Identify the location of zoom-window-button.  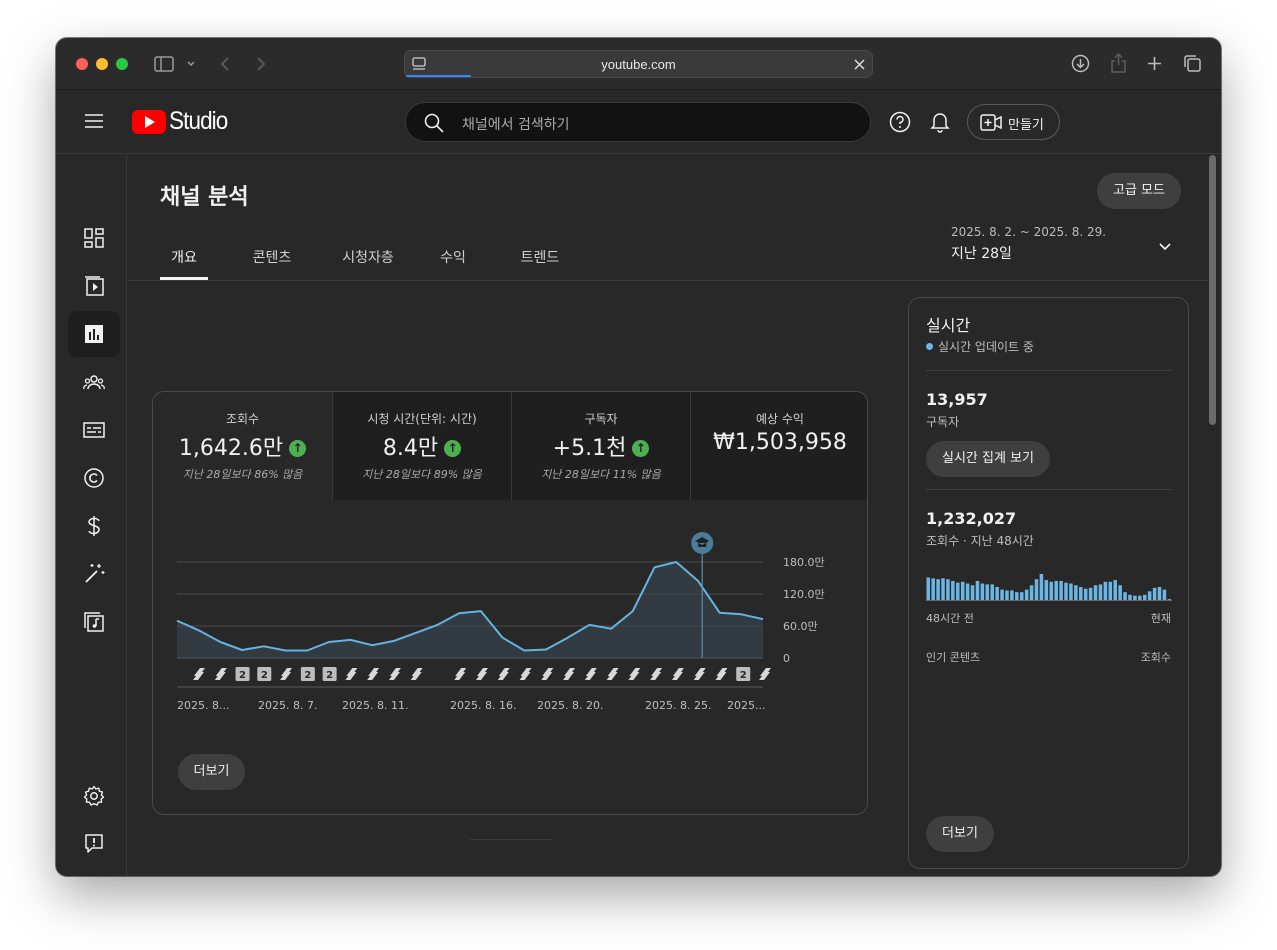
(122, 64).